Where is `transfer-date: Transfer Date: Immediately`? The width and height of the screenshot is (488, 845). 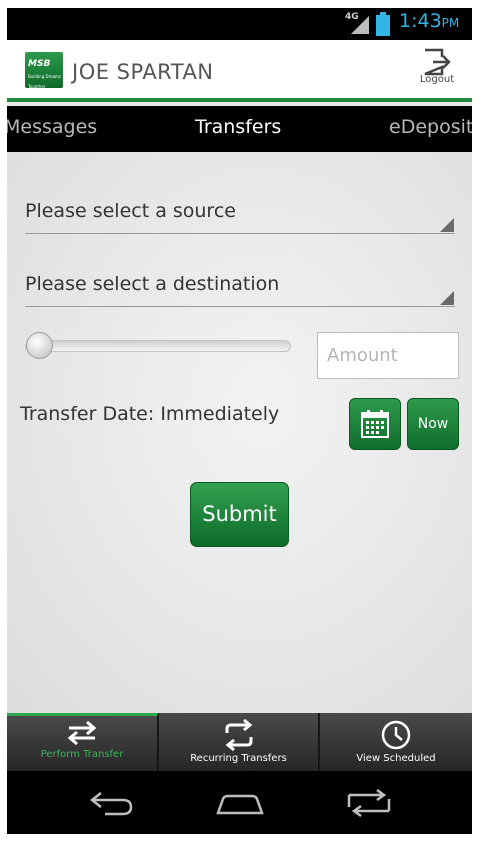
transfer-date: Transfer Date: Immediately is located at coordinates (149, 414).